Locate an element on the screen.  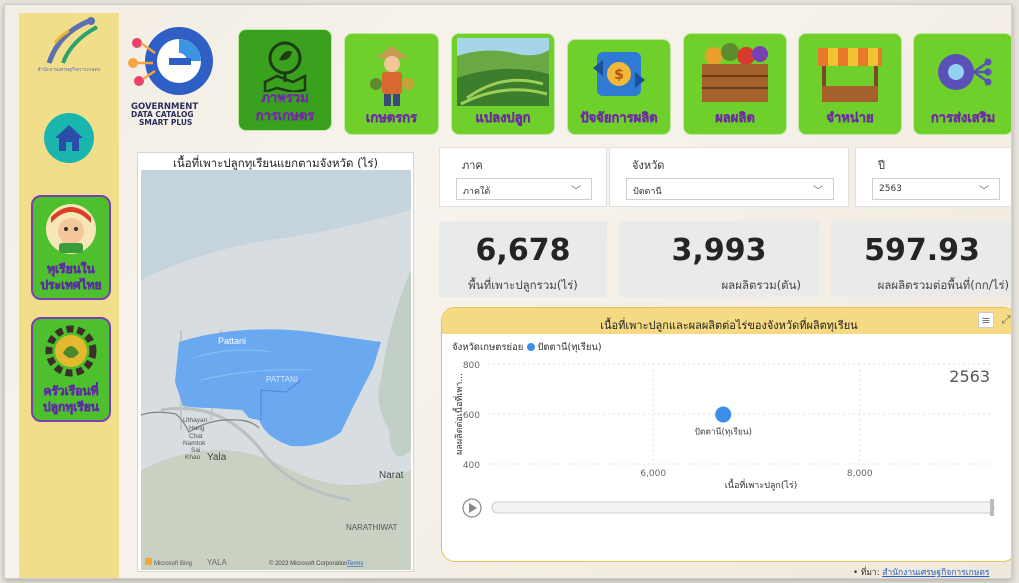
sidebar-item-durian-thailand: ทุเรียนใน ประเทศไทย is located at coordinates (71, 247).